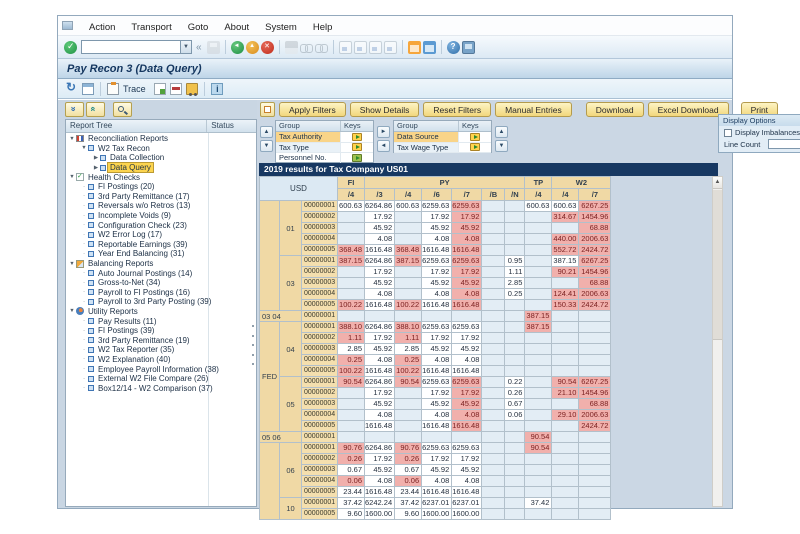 The width and height of the screenshot is (800, 534). Describe the element at coordinates (308, 137) in the screenshot. I see `list-row-label: Tax Authority` at that location.